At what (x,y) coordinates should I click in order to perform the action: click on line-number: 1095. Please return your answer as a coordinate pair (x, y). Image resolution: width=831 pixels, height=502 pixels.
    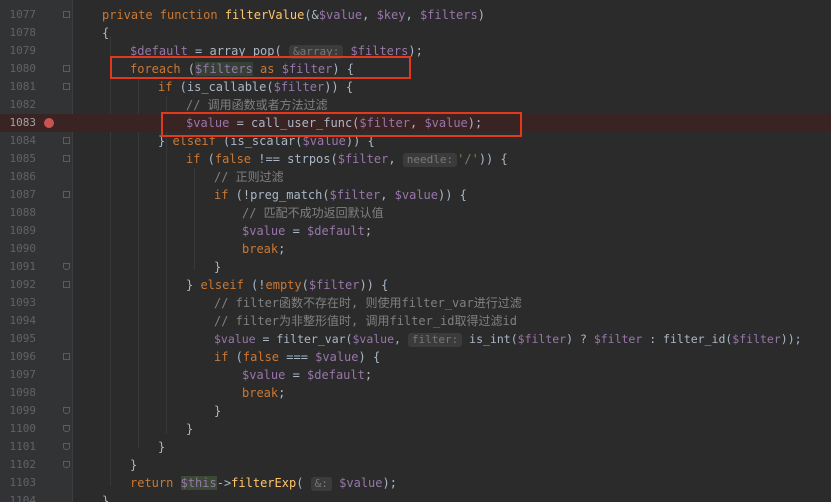
    Looking at the image, I should click on (23, 338).